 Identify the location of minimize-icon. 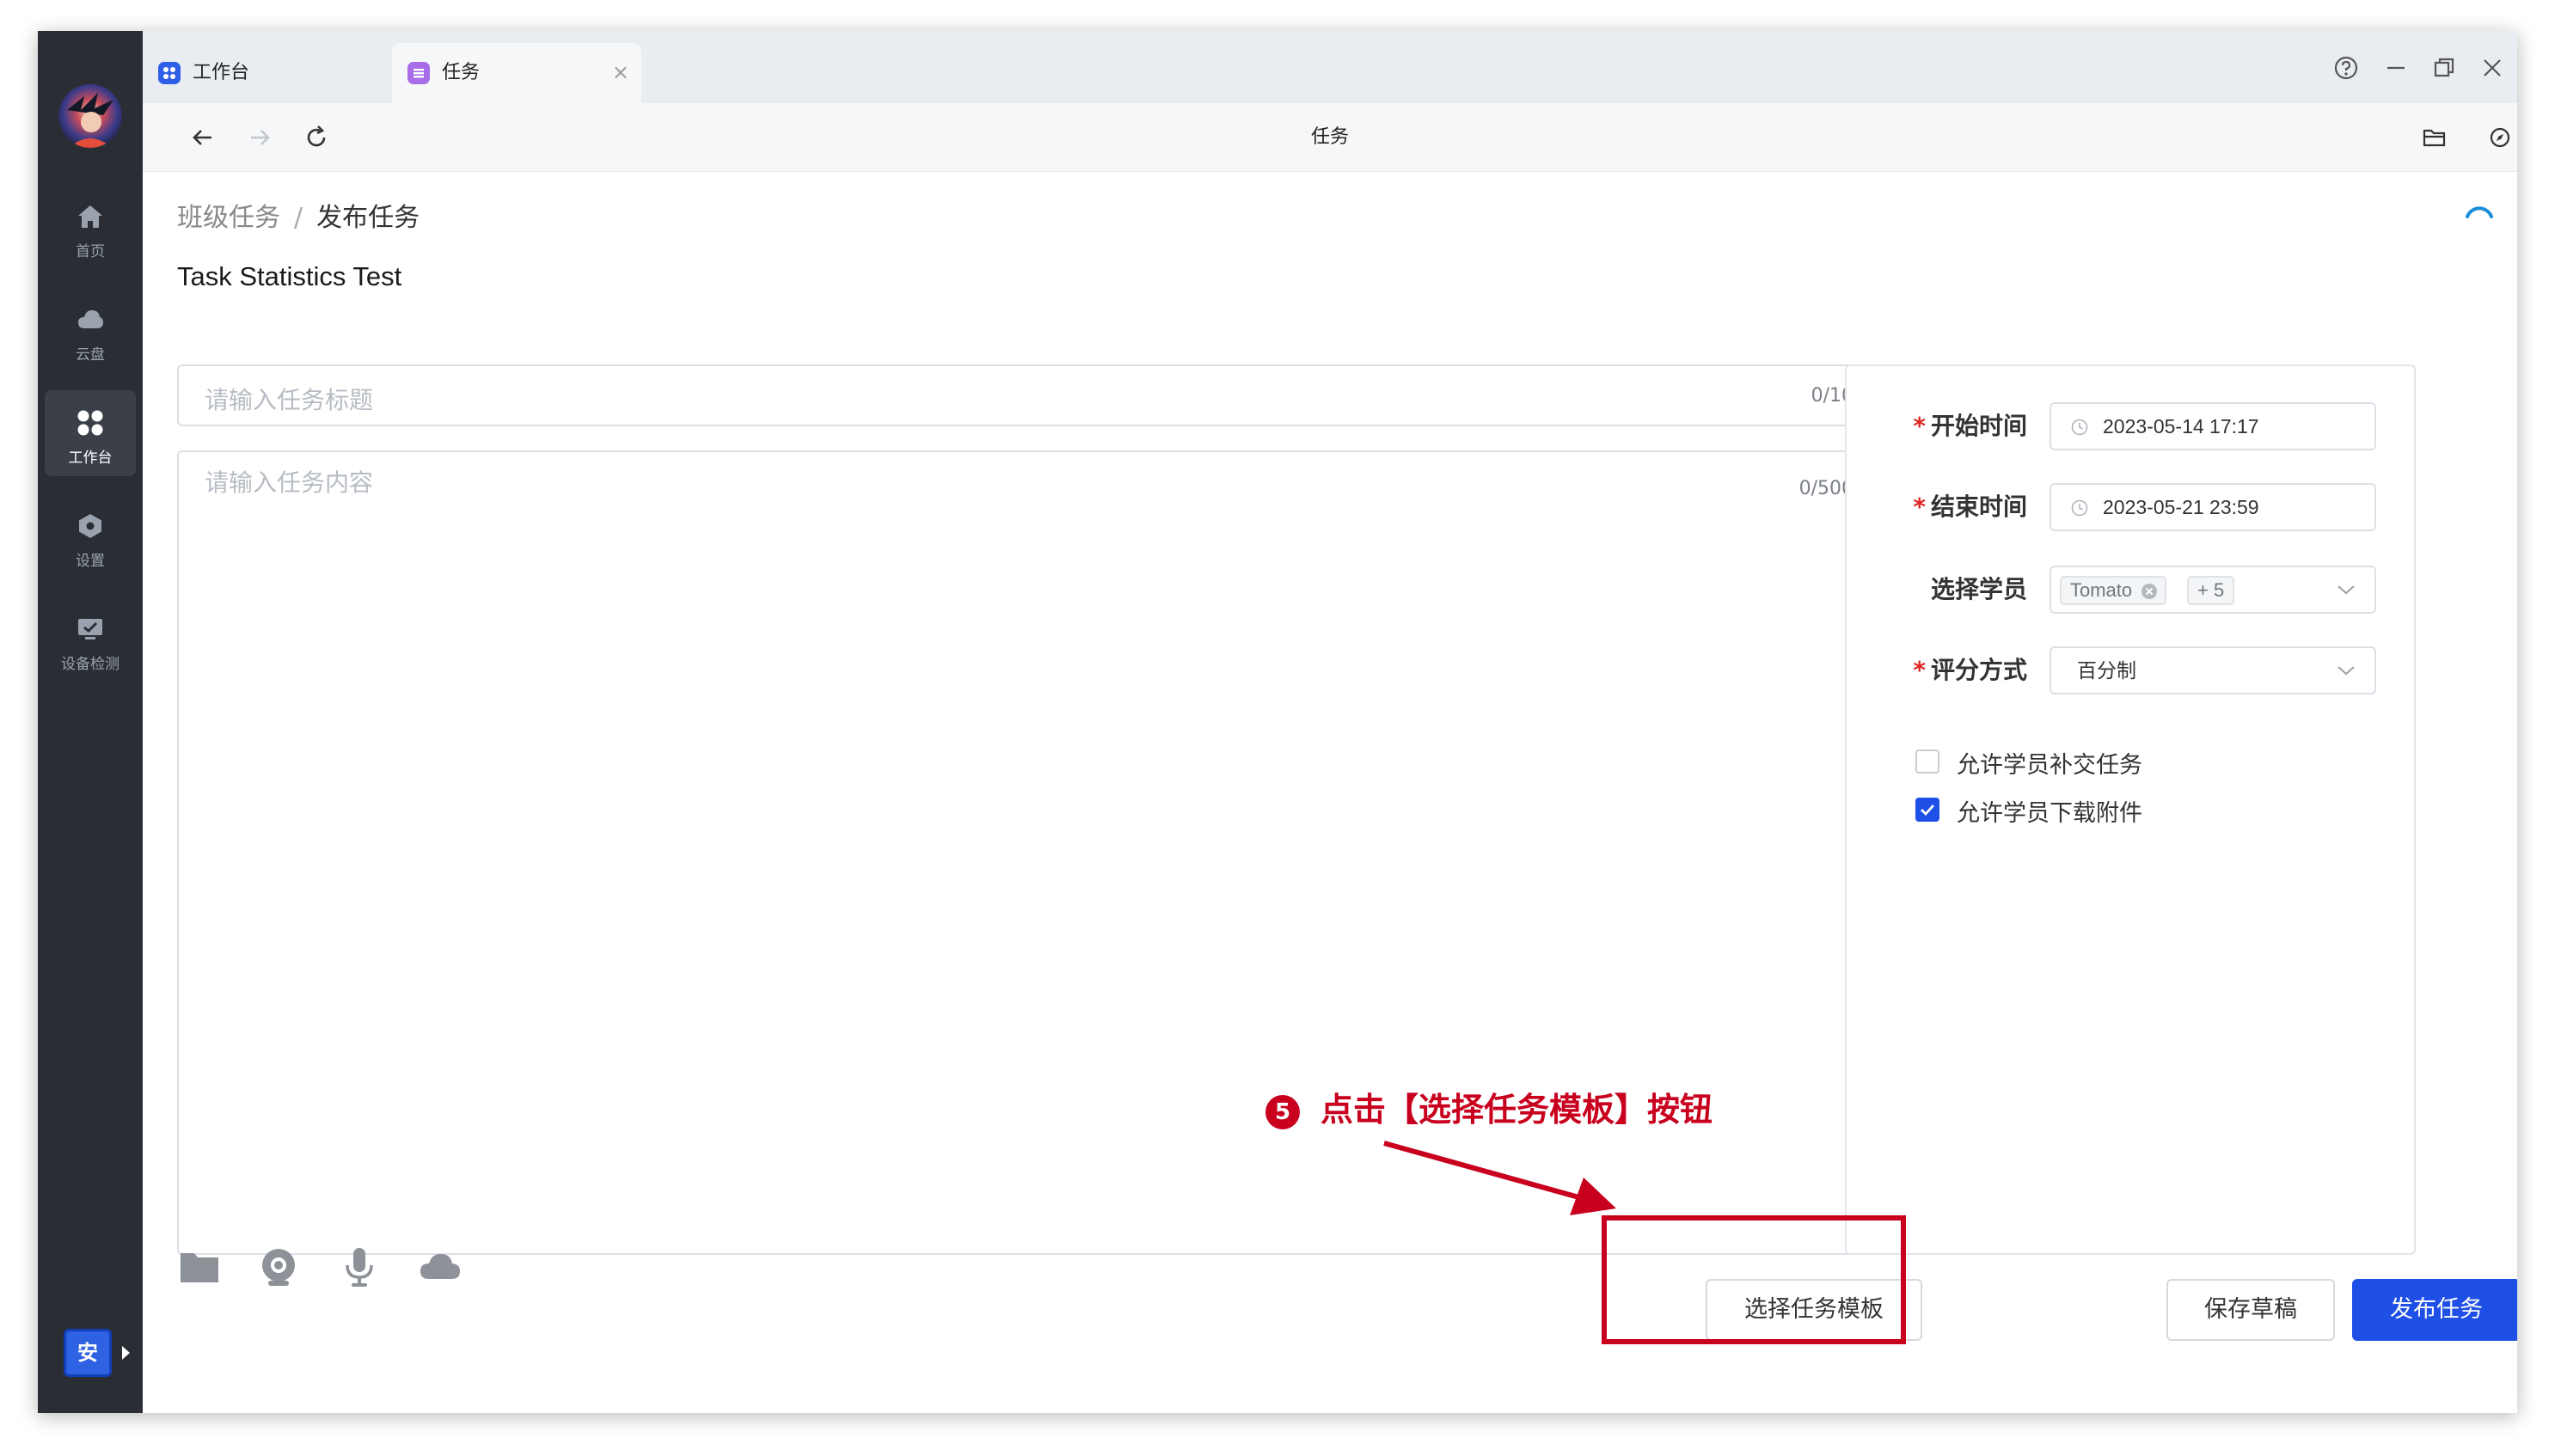
(2396, 68).